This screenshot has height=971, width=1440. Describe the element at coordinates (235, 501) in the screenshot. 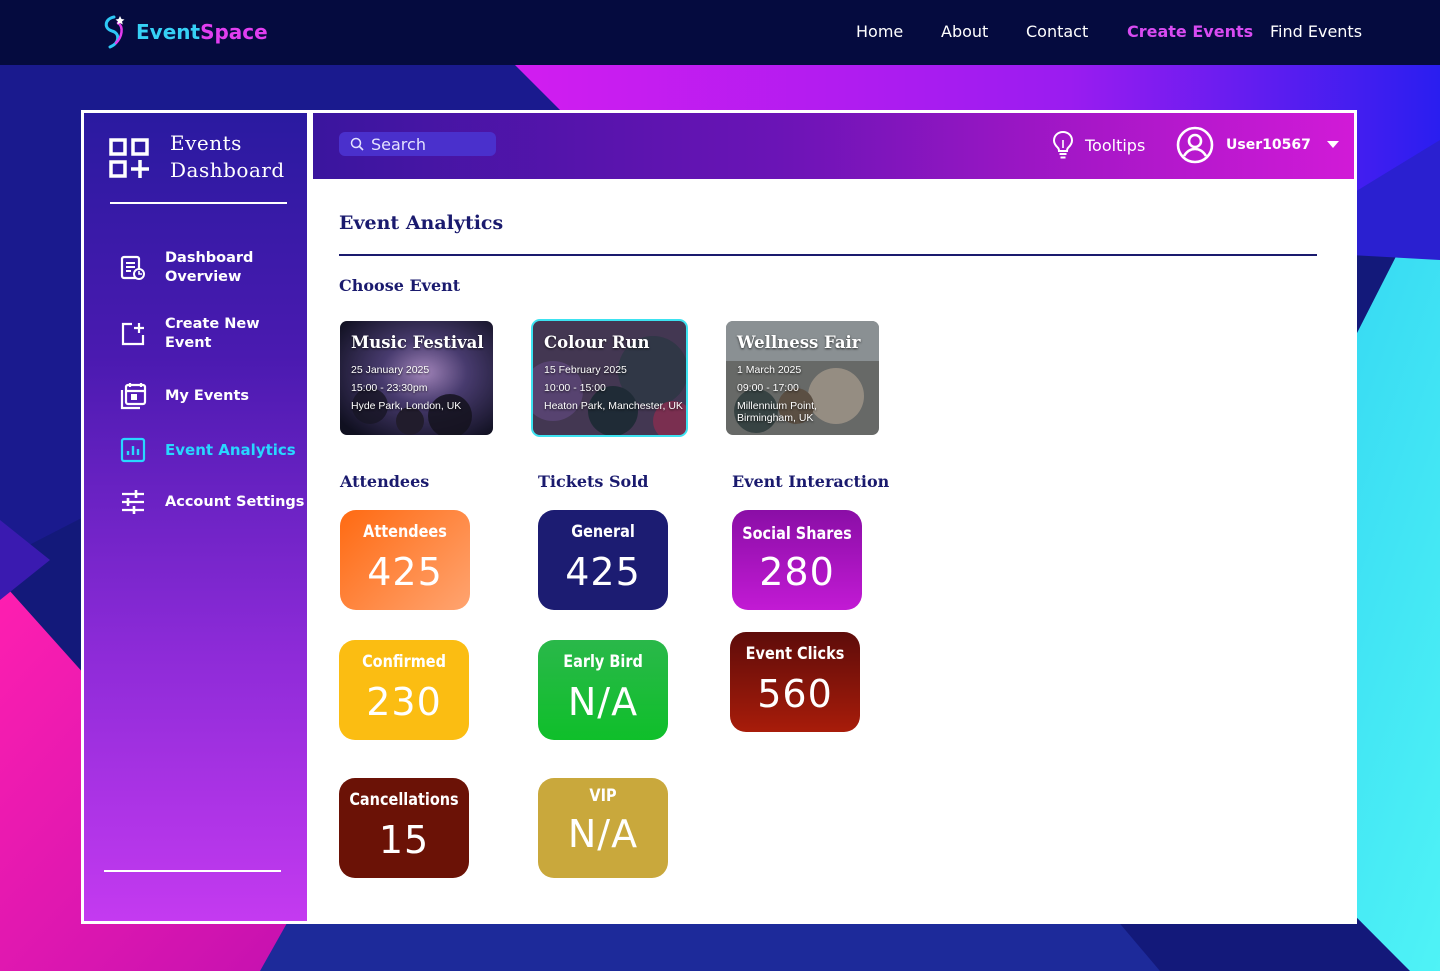

I see `sidebar-item-label: Account Settings` at that location.